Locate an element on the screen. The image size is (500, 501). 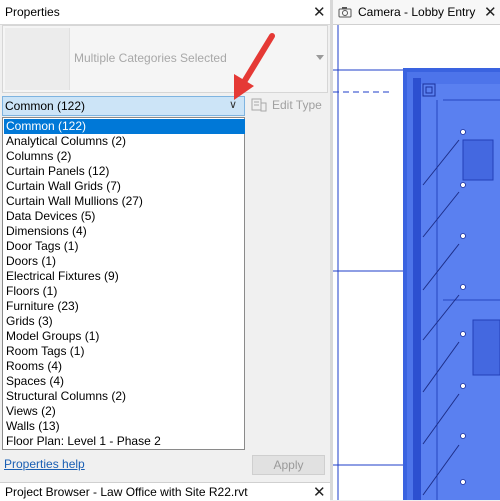
dropdown-item: Curtain Wall Mullions (27) is located at coordinates (124, 201).